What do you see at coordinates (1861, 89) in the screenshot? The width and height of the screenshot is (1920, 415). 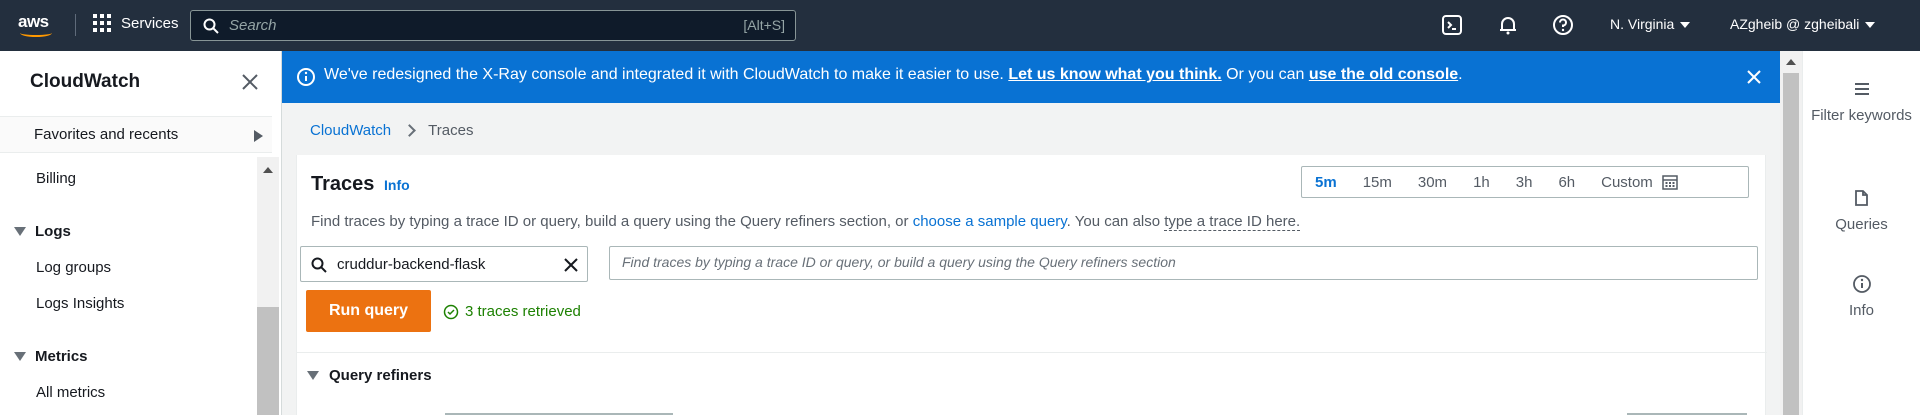 I see `menu-icon` at bounding box center [1861, 89].